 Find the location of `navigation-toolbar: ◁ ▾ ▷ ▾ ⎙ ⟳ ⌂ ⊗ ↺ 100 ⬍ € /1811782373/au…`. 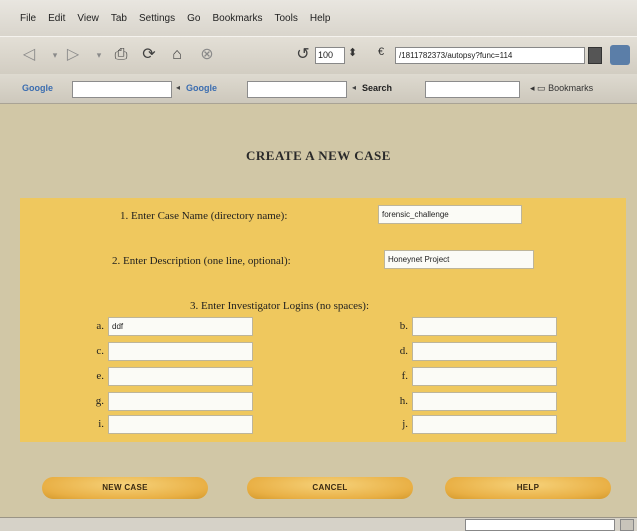

navigation-toolbar: ◁ ▾ ▷ ▾ ⎙ ⟳ ⌂ ⊗ ↺ 100 ⬍ € /1811782373/au… is located at coordinates (318, 55).